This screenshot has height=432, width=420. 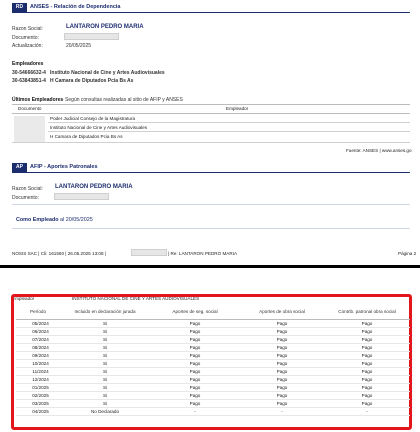 I want to click on col-obra-social: Aportes de obra social, so click(x=282, y=312).